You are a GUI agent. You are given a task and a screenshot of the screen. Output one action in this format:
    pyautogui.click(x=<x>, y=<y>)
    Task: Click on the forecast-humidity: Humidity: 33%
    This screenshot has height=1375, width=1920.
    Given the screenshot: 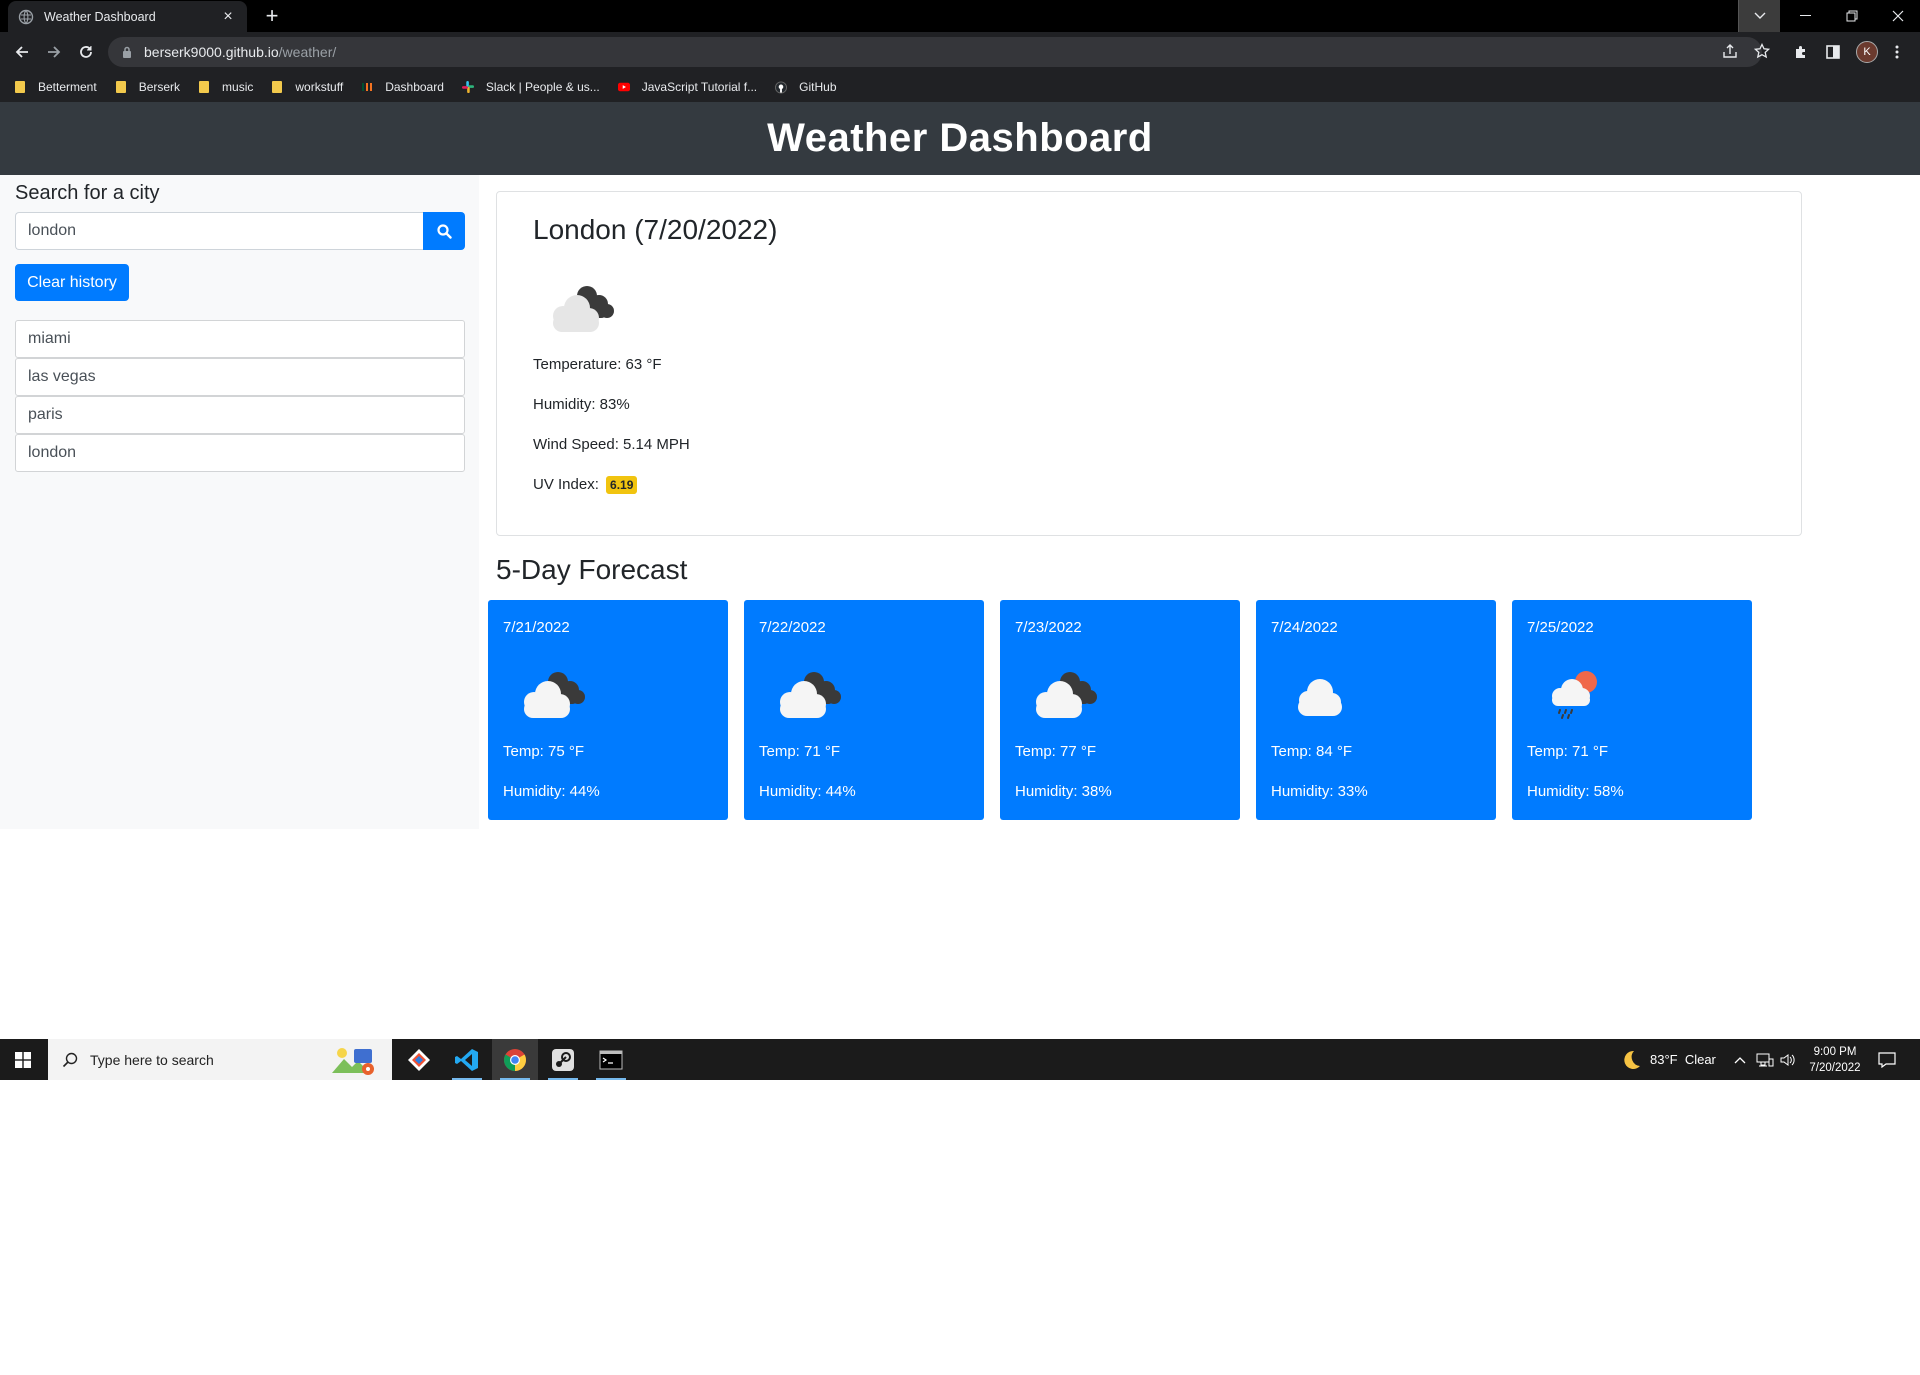 What is the action you would take?
    pyautogui.click(x=1319, y=791)
    